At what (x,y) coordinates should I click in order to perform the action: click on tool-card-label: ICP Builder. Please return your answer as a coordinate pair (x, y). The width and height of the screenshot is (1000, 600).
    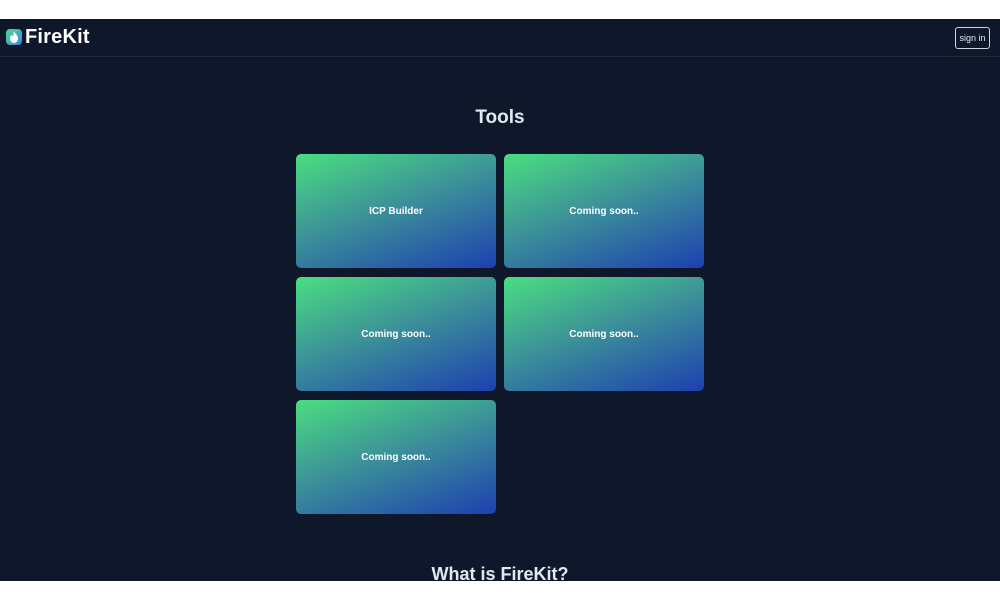
    Looking at the image, I should click on (396, 211).